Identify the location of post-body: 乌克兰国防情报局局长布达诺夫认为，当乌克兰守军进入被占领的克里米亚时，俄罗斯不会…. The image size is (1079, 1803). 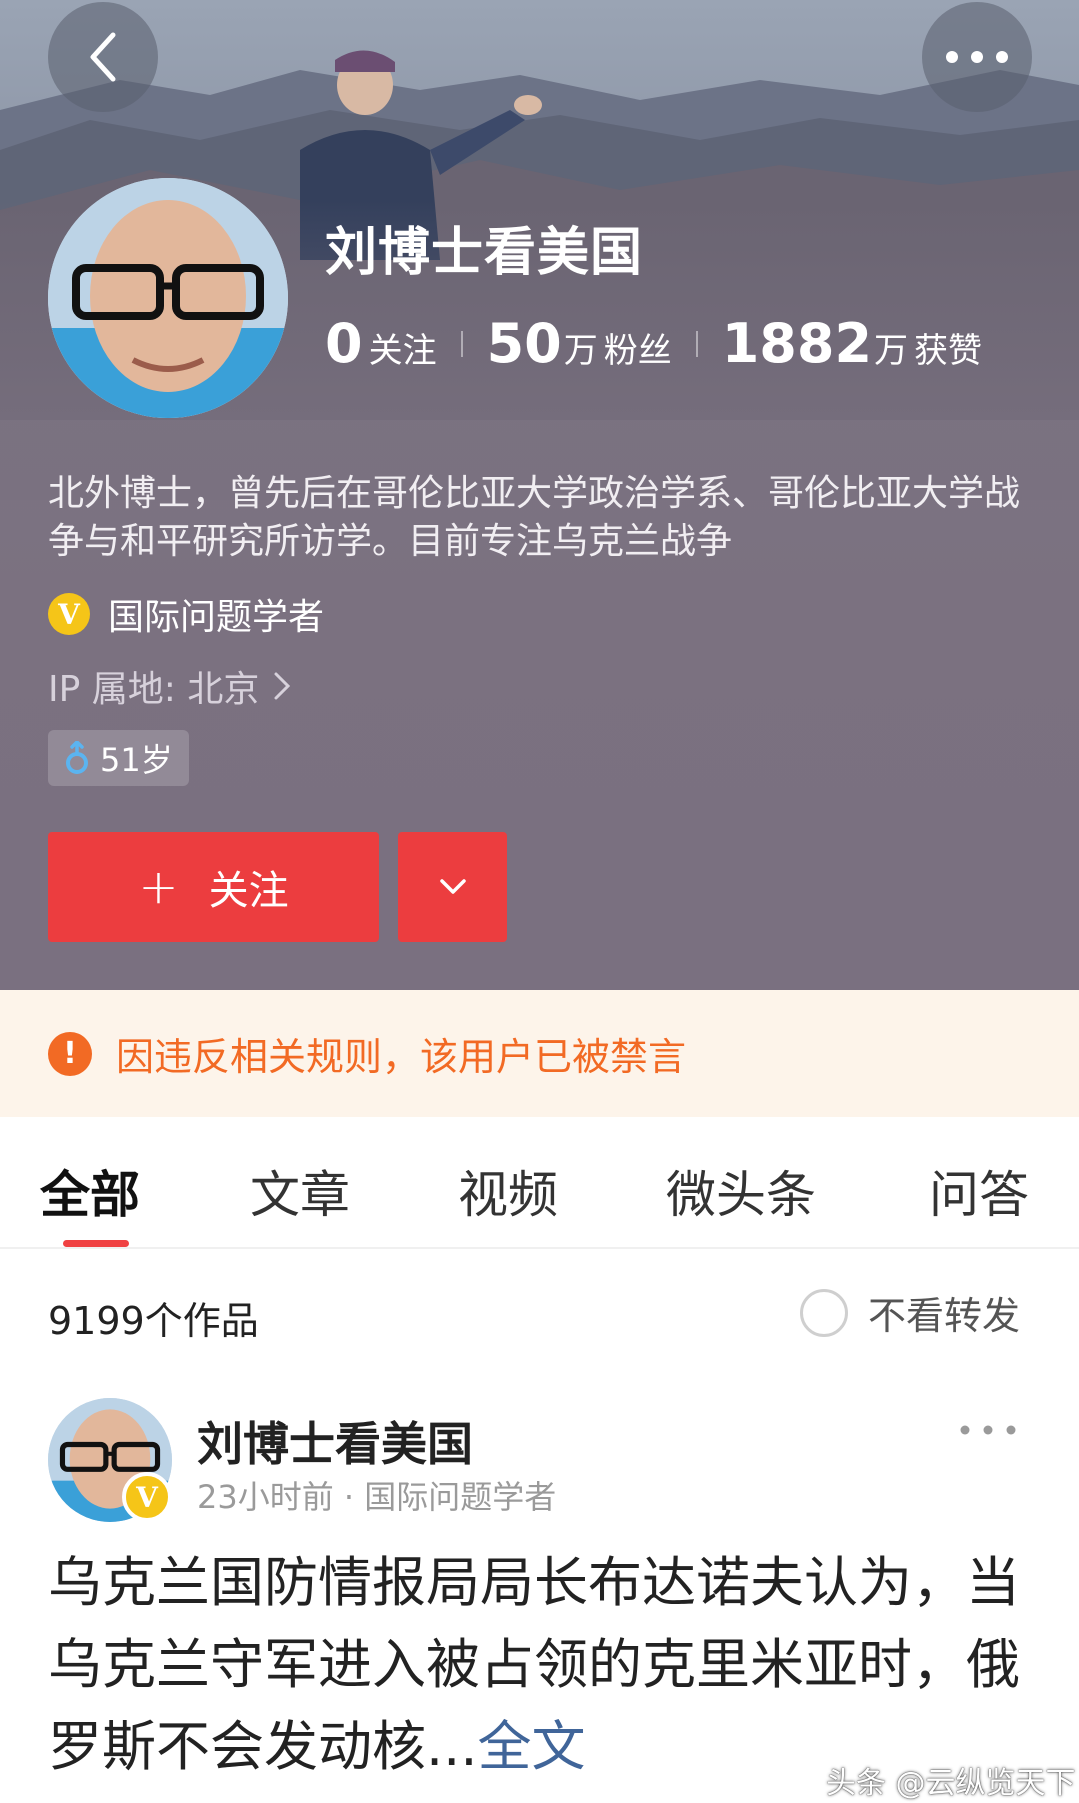
(543, 1665).